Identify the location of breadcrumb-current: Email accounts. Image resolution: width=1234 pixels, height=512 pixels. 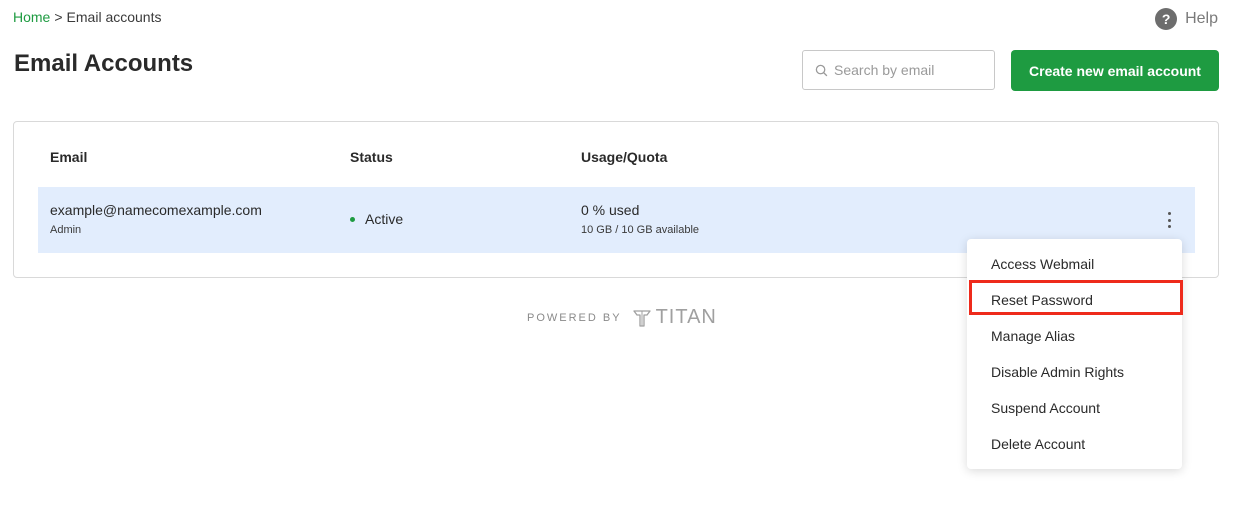
(114, 17).